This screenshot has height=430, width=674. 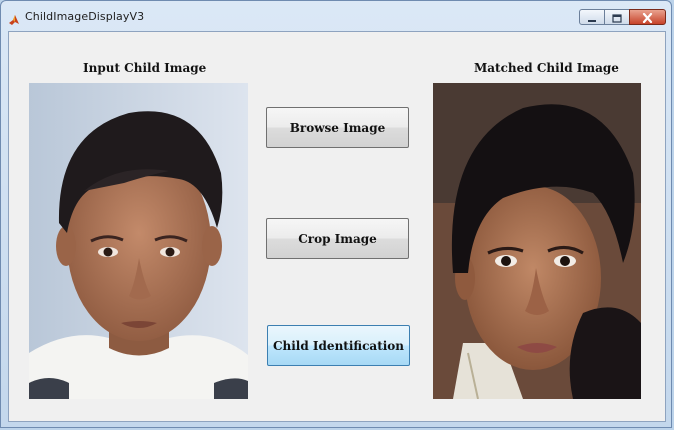 What do you see at coordinates (145, 68) in the screenshot?
I see `input-image-heading: Input Child Image` at bounding box center [145, 68].